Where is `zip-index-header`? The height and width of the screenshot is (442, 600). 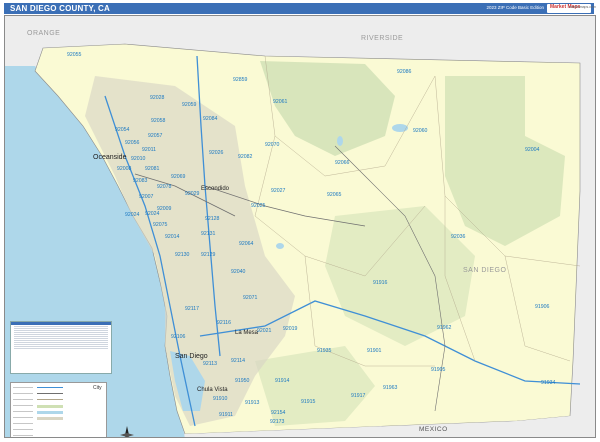
zip-index-header is located at coordinates (61, 323).